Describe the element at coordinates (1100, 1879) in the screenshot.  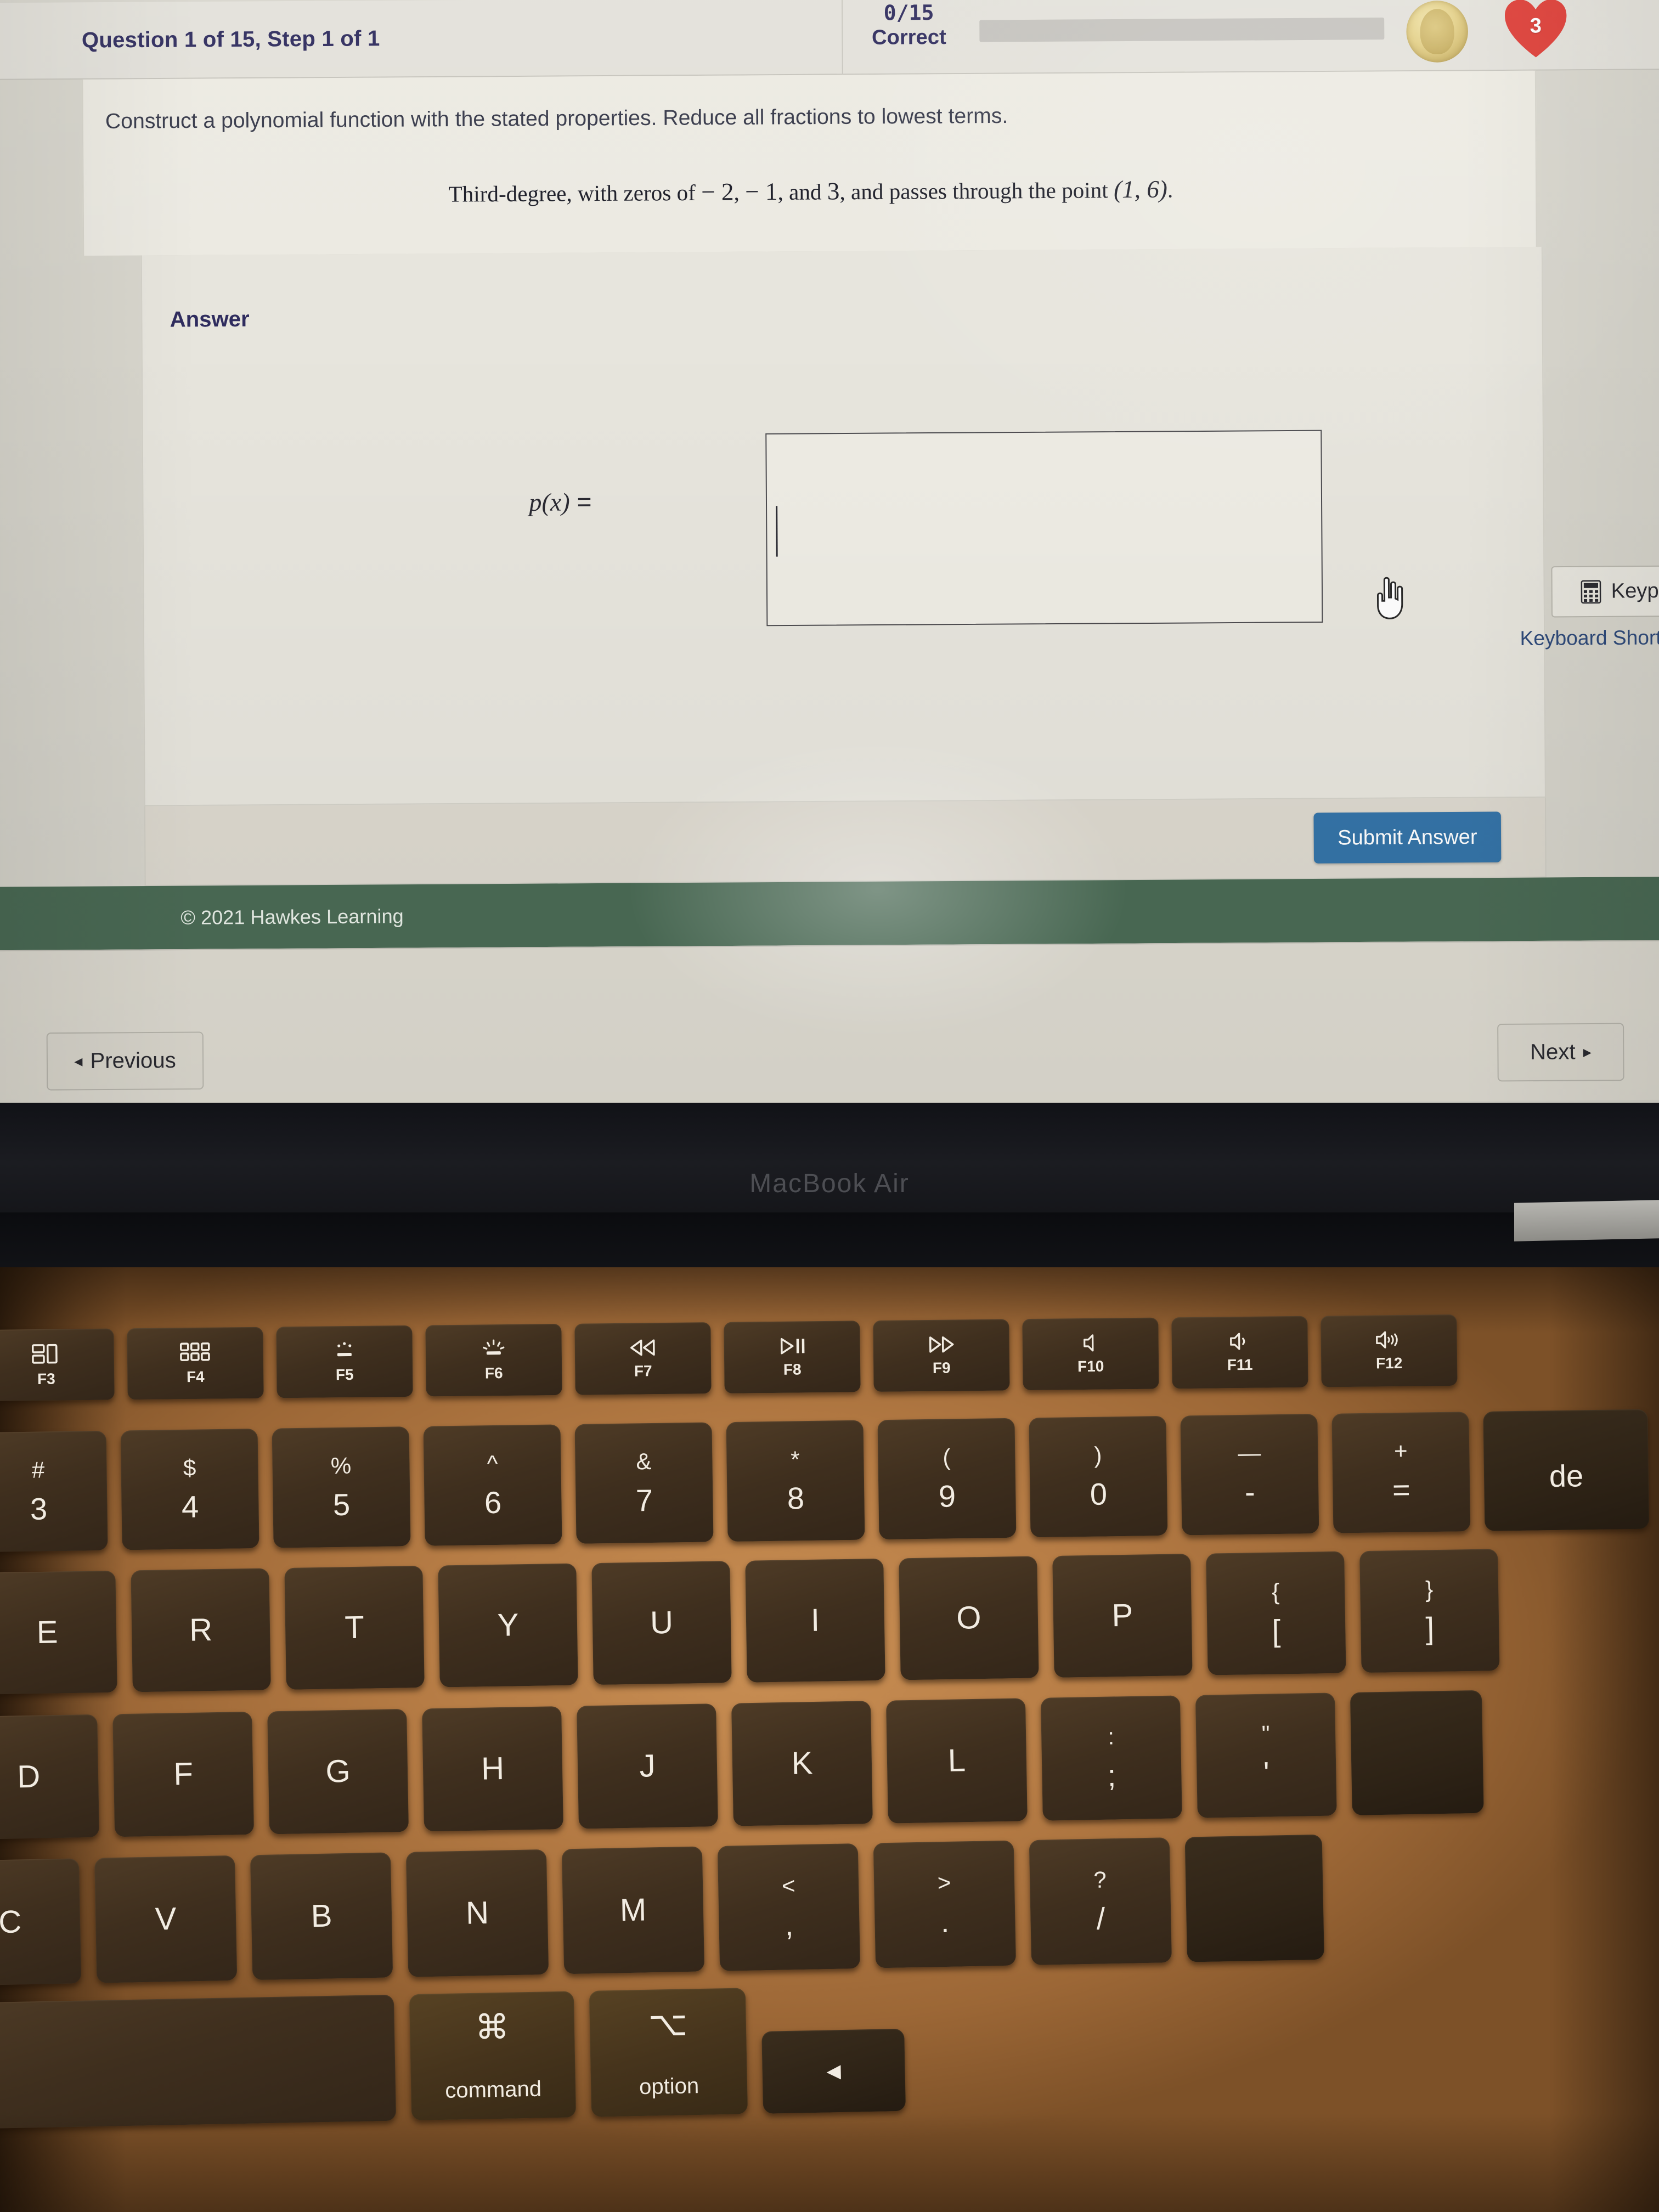
I see `key-question-mark-label: ?` at that location.